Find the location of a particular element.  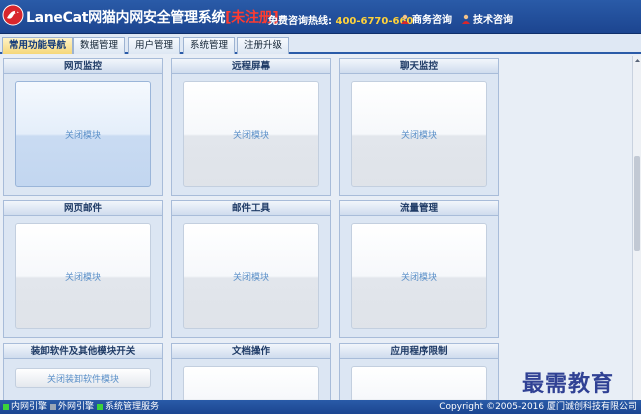

app-title: LaneCat网猫内网安全管理系统[未注册] is located at coordinates (152, 17).